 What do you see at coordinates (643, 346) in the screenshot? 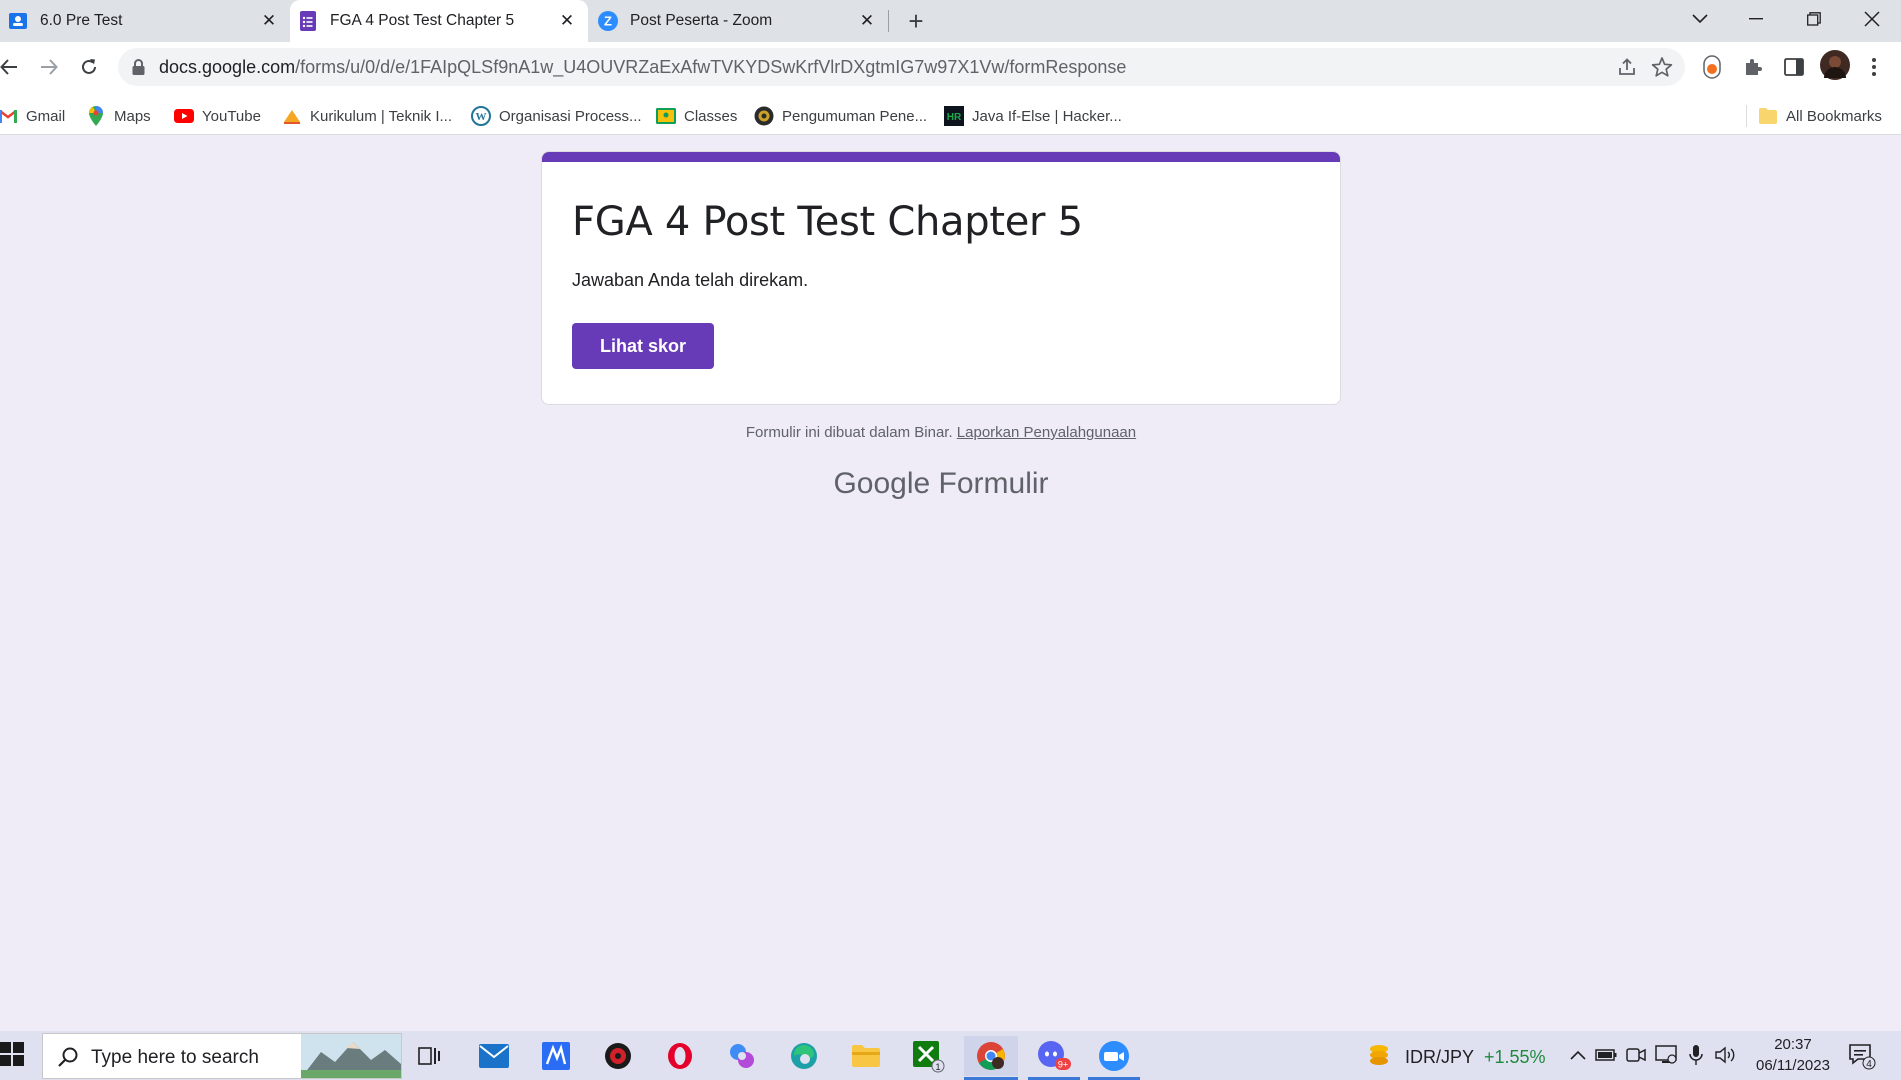
I see `view-score-button: Lihat skor` at bounding box center [643, 346].